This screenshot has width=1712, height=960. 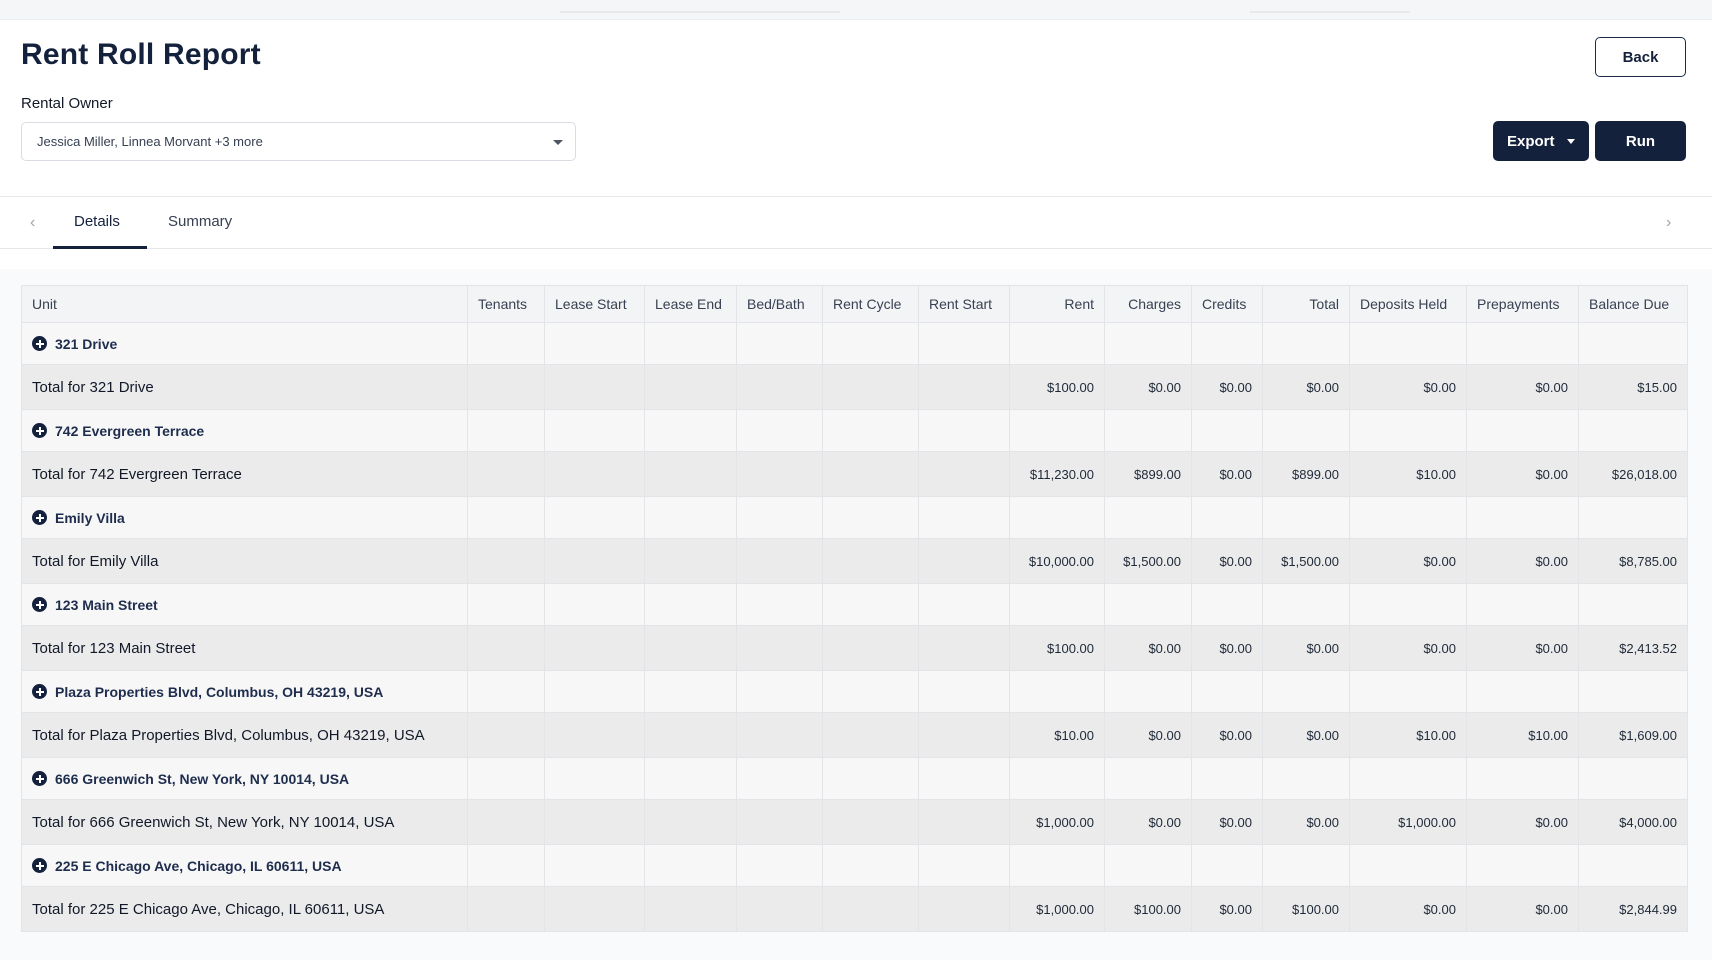 I want to click on property-name: 321 Drive, so click(x=86, y=344).